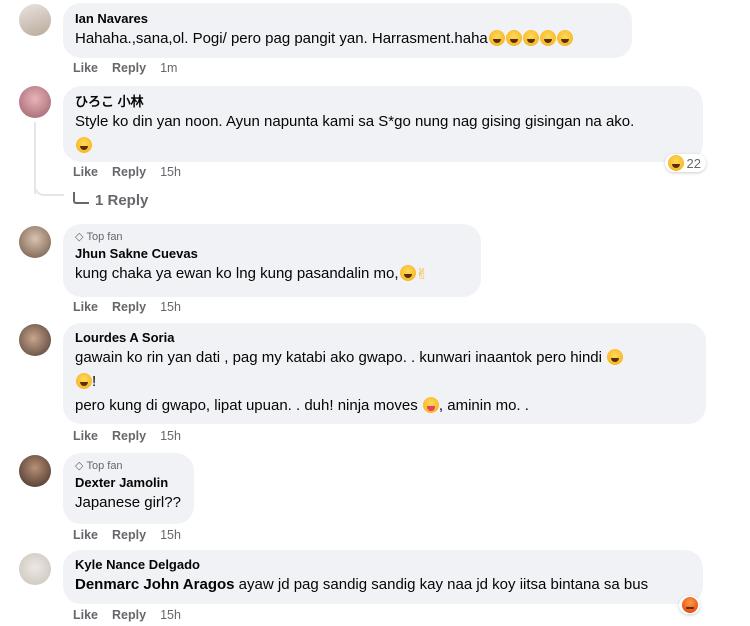 The height and width of the screenshot is (626, 750). What do you see at coordinates (155, 584) in the screenshot?
I see `mention-link: Denmarc John Aragos` at bounding box center [155, 584].